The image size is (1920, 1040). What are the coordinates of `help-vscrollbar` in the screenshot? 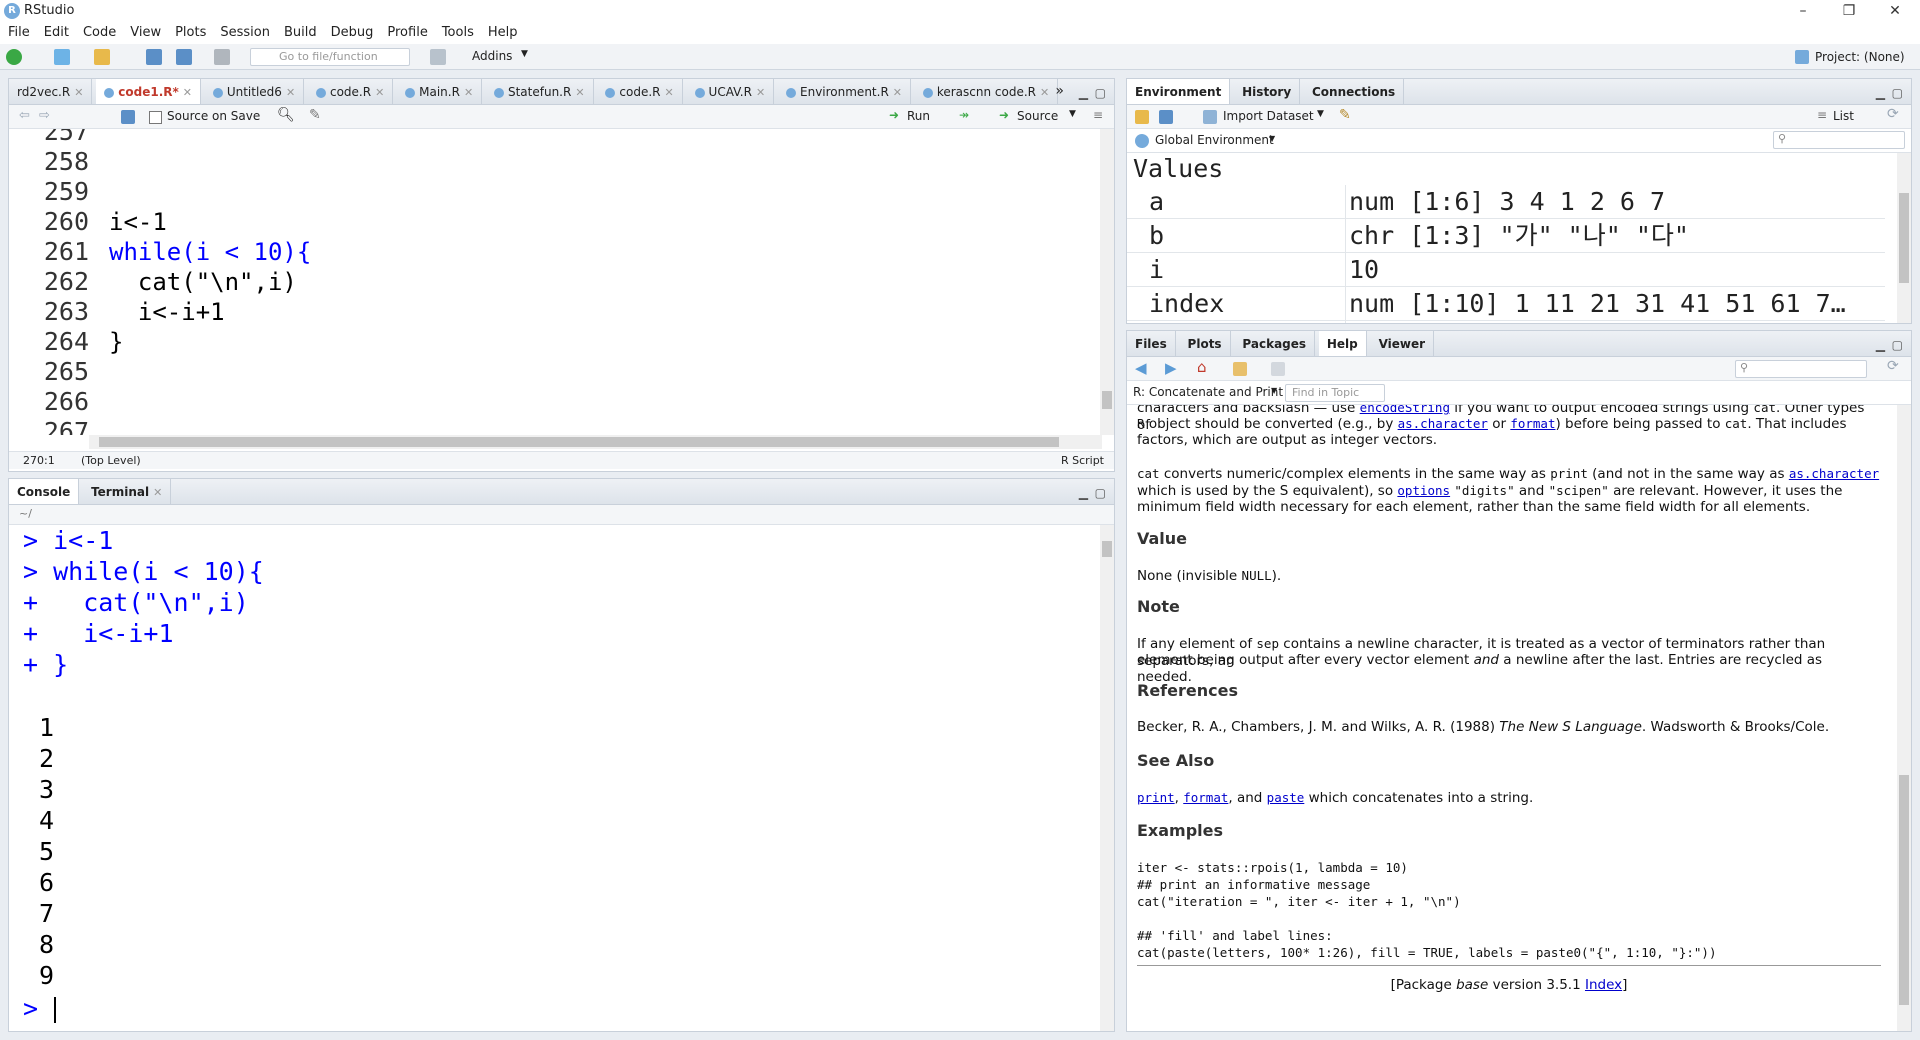 It's located at (1904, 718).